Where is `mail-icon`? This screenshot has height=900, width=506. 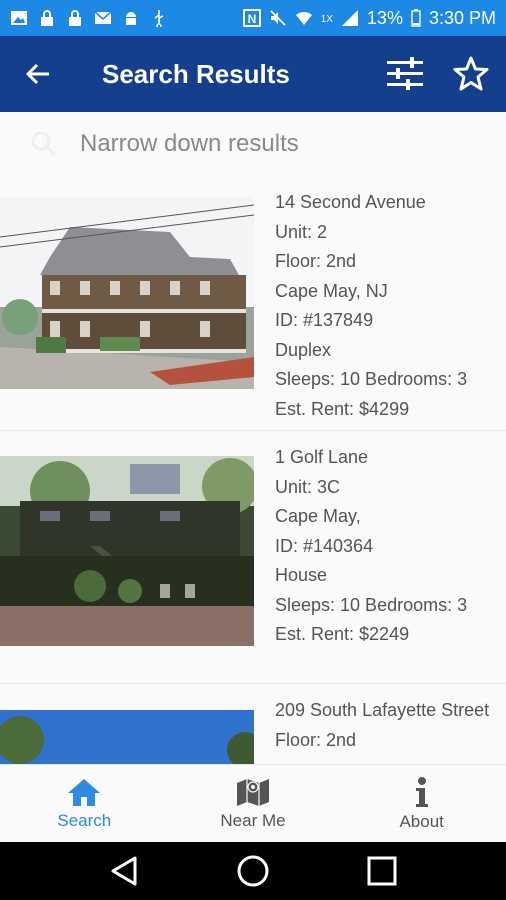 mail-icon is located at coordinates (103, 17).